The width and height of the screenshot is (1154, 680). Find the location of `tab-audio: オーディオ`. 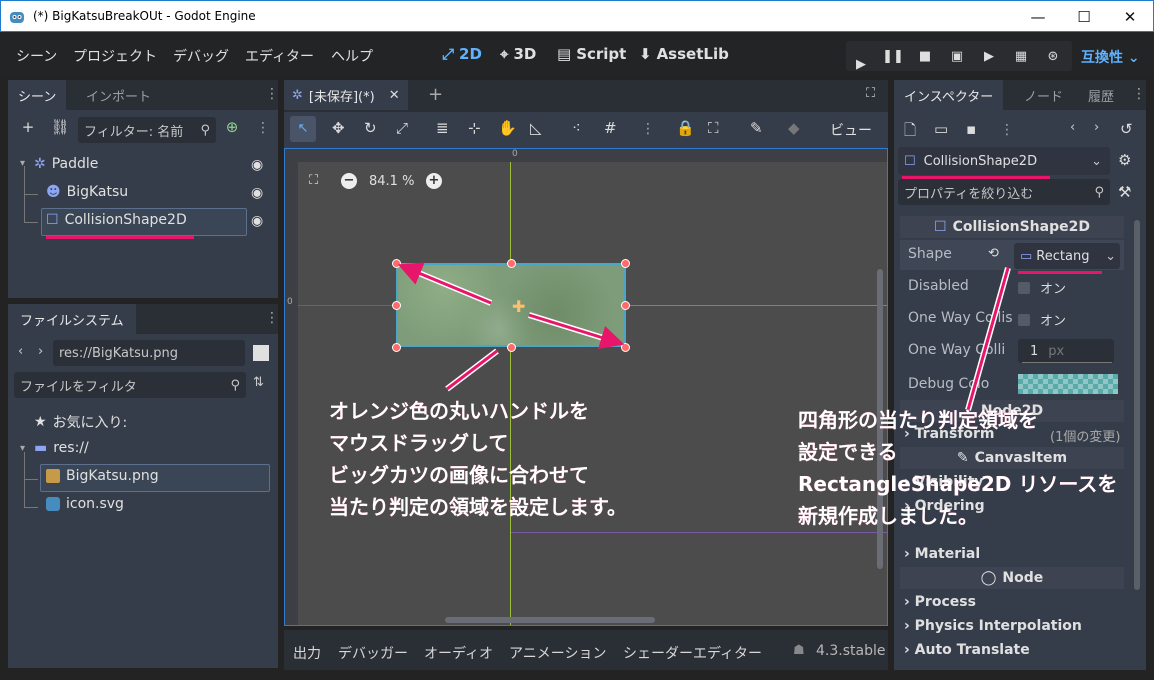

tab-audio: オーディオ is located at coordinates (458, 653).